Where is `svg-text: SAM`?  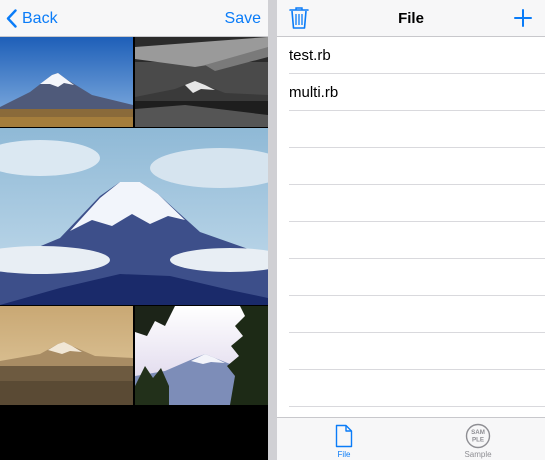 svg-text: SAM is located at coordinates (478, 432).